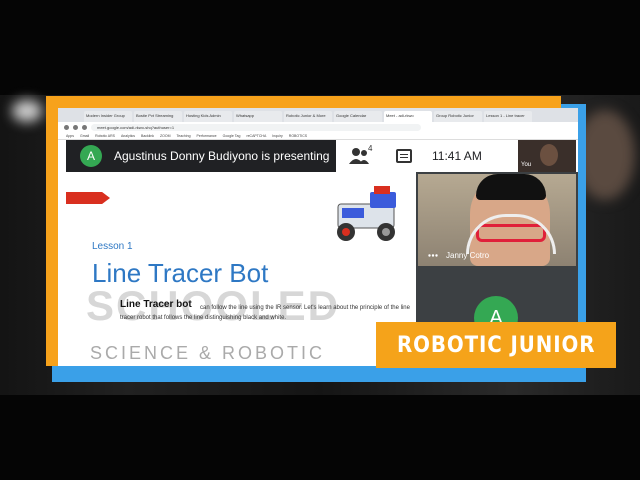 Image resolution: width=640 pixels, height=480 pixels. I want to click on robot-image, so click(366, 213).